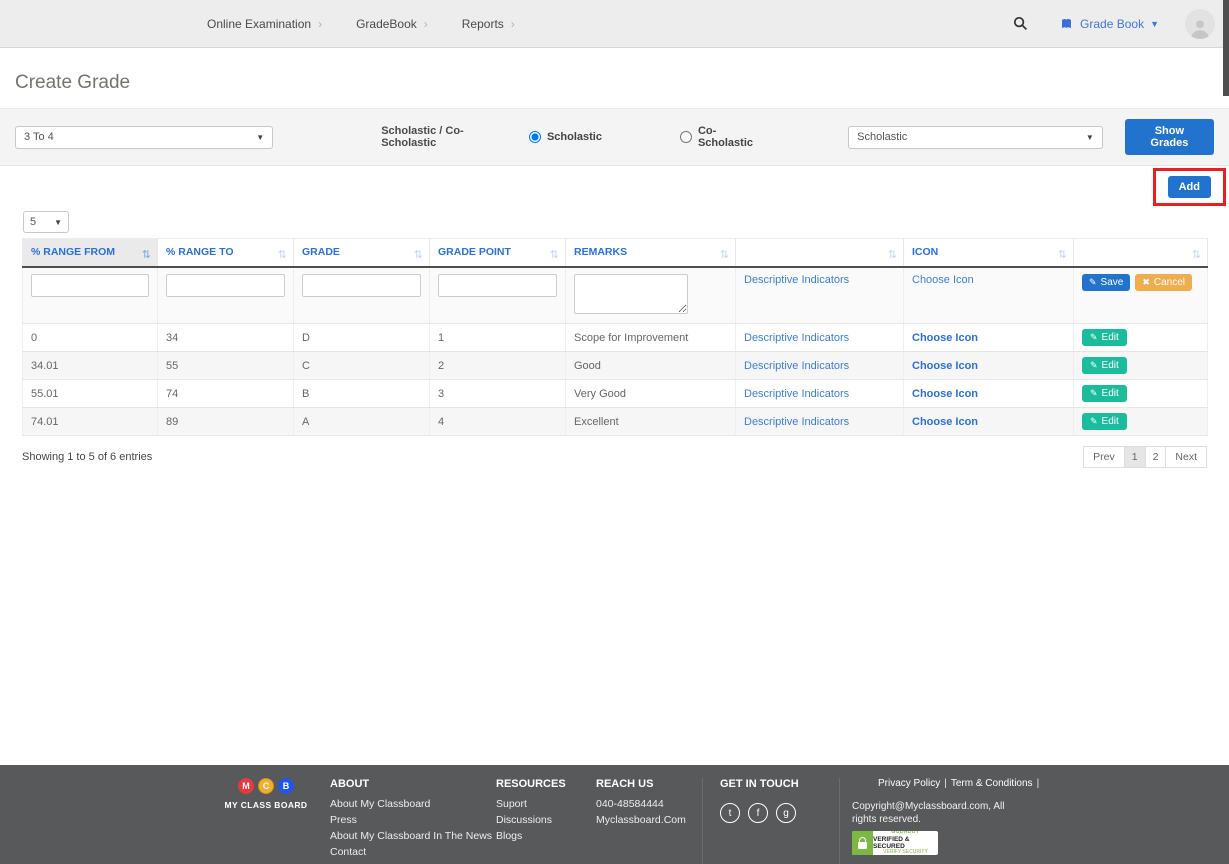 This screenshot has height=864, width=1229. I want to click on pagination-next: Next, so click(1186, 457).